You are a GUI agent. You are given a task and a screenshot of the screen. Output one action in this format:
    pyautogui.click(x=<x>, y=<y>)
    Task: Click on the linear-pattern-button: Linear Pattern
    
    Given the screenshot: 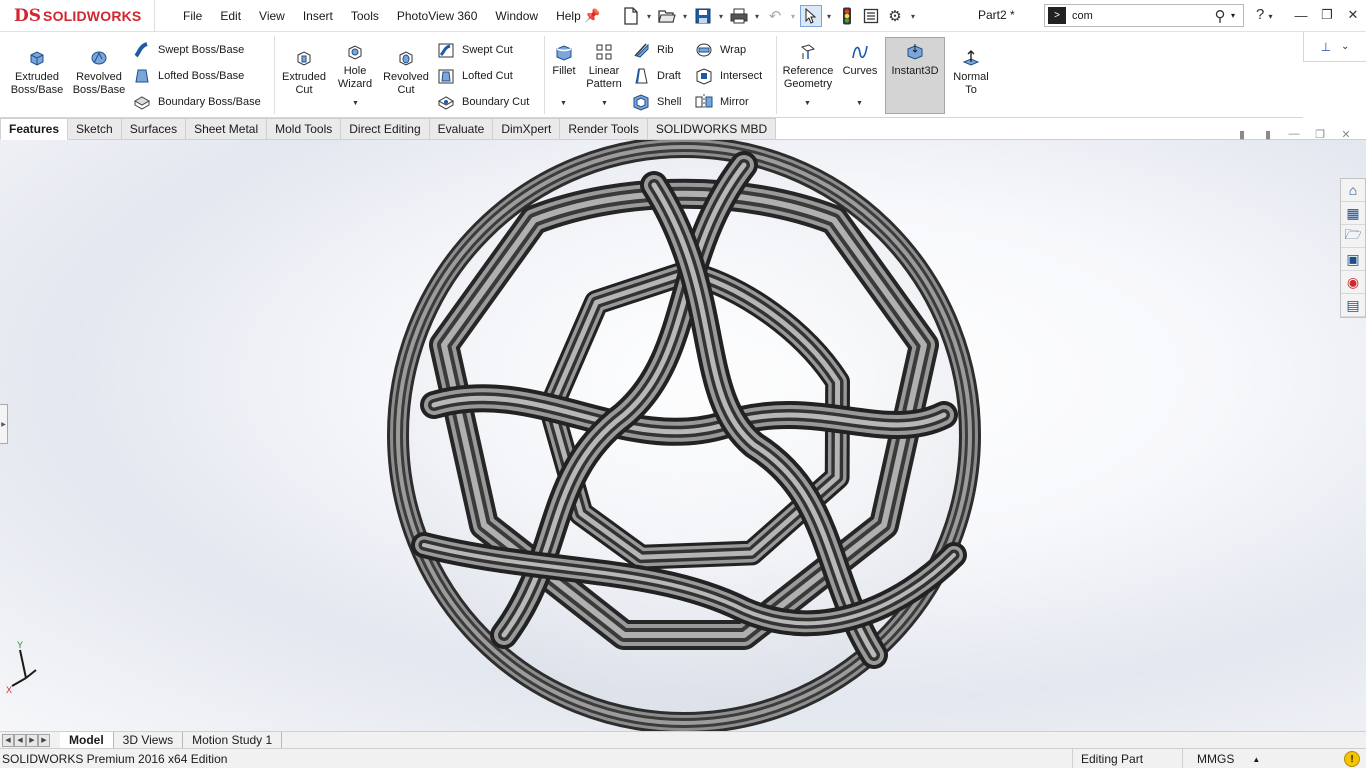 What is the action you would take?
    pyautogui.click(x=604, y=67)
    